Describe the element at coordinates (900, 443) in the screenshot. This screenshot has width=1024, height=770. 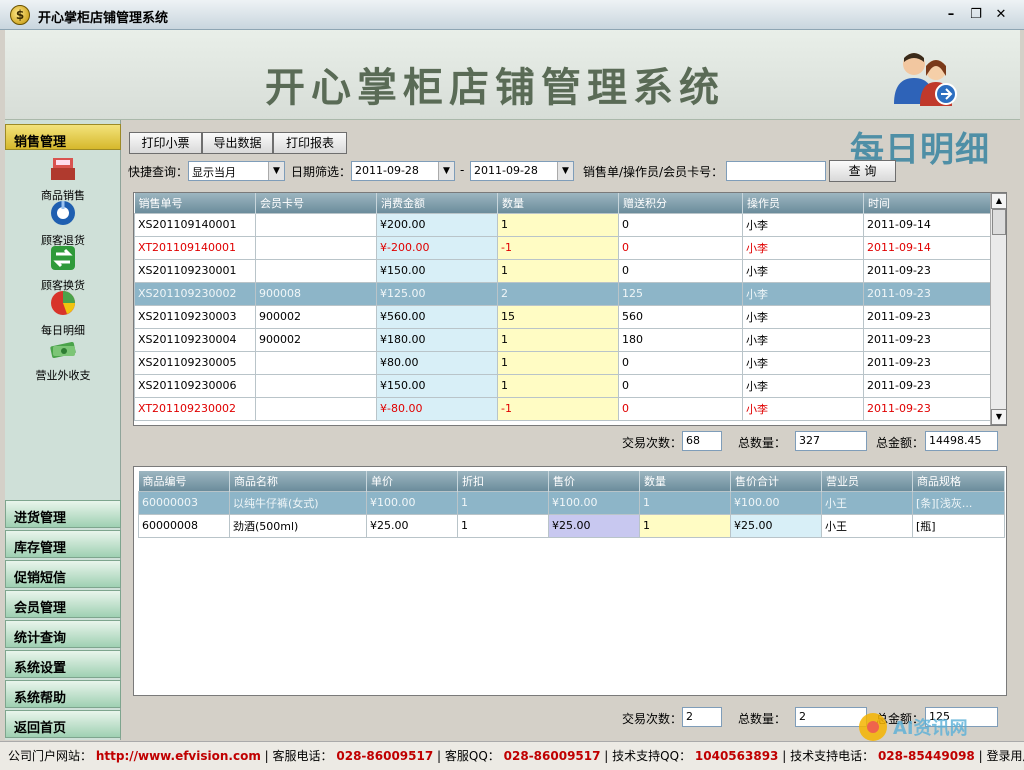
I see `total-amount-label: 总金额：` at that location.